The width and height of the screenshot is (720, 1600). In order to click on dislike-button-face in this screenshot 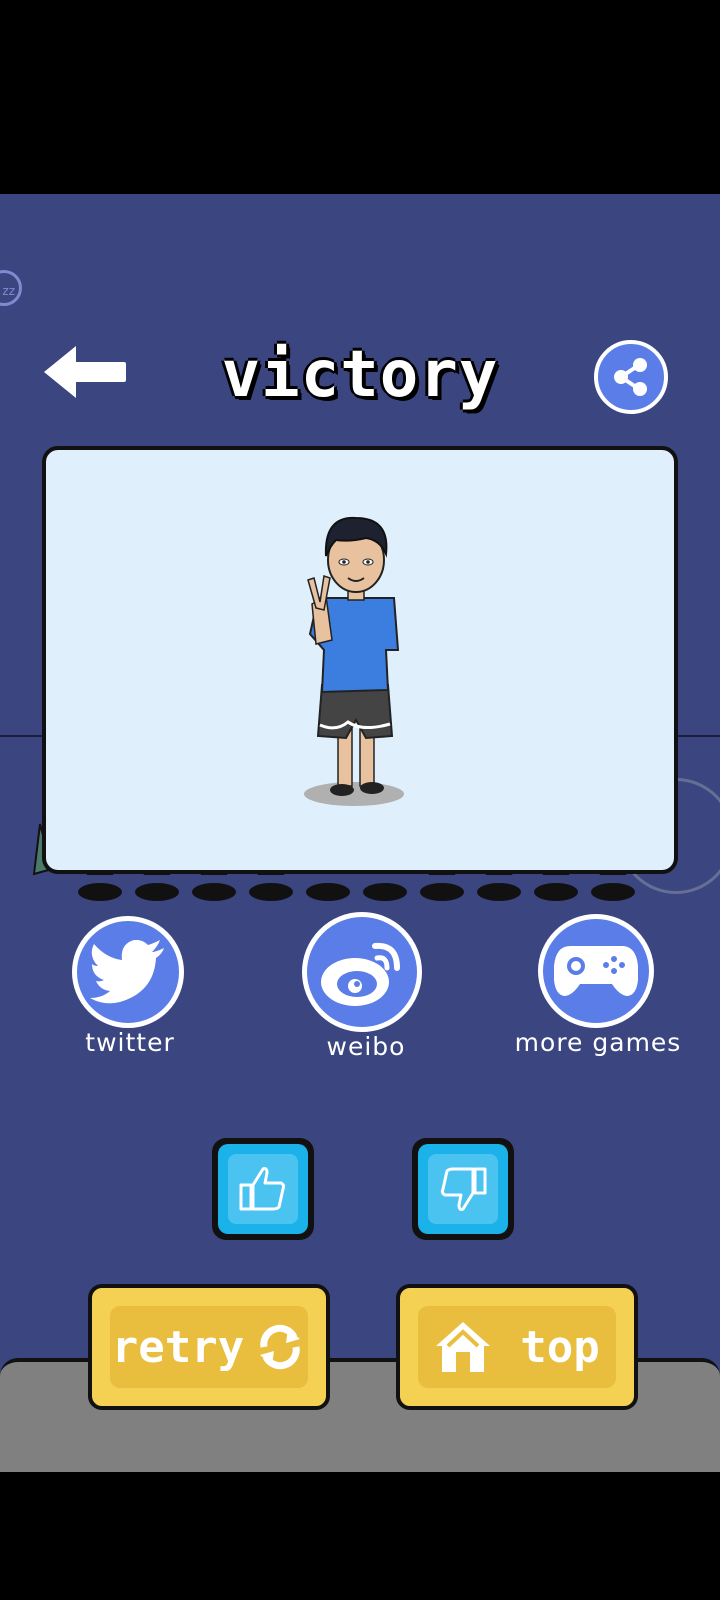, I will do `click(463, 1189)`.